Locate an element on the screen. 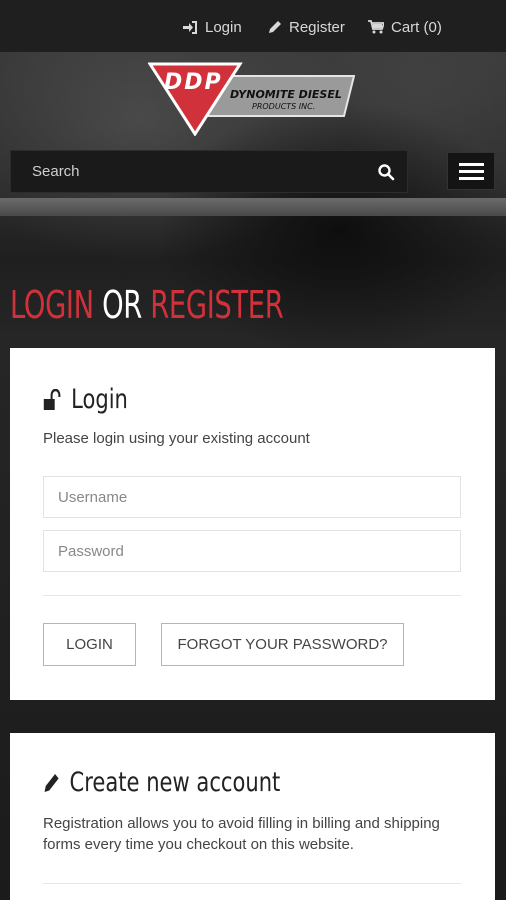  hamburger-menu-icon is located at coordinates (471, 164).